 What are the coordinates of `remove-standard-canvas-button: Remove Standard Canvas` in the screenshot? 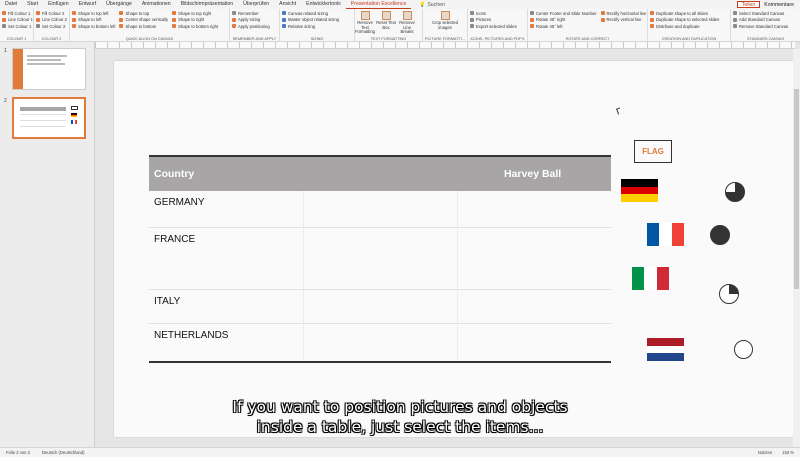 It's located at (765, 26).